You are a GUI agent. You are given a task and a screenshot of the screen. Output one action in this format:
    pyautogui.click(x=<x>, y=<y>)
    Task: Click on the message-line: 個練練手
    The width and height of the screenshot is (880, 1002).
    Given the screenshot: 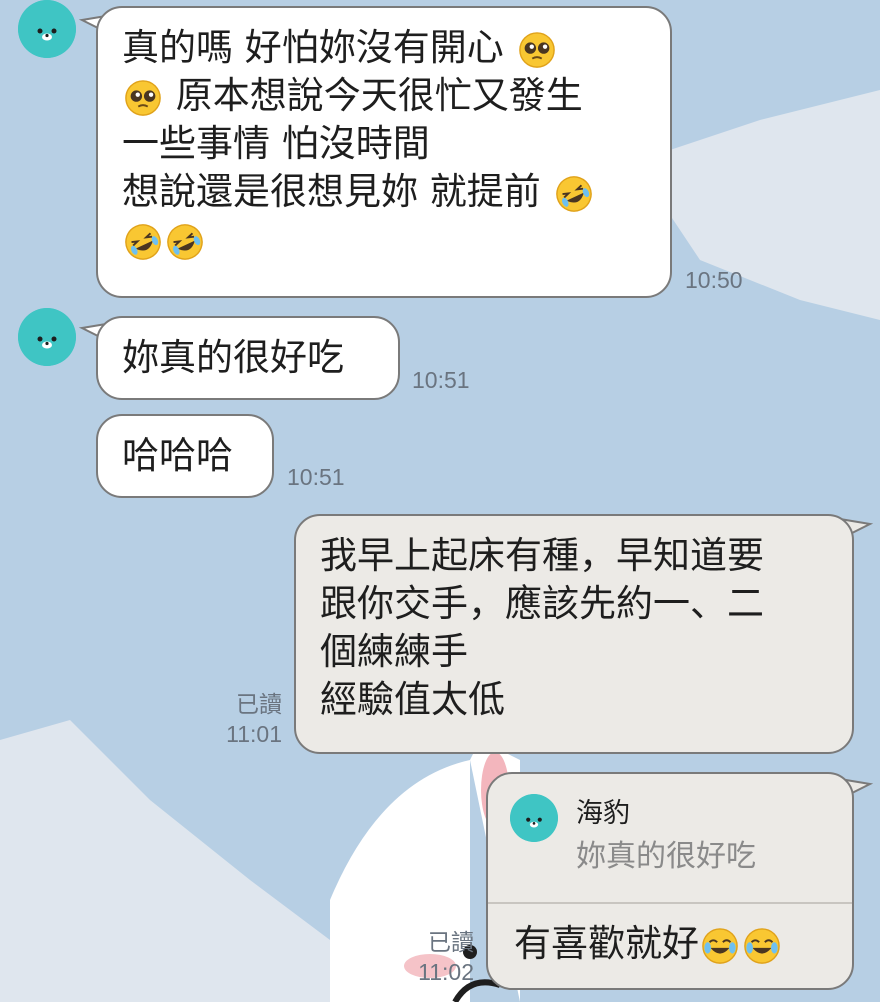 What is the action you would take?
    pyautogui.click(x=394, y=651)
    